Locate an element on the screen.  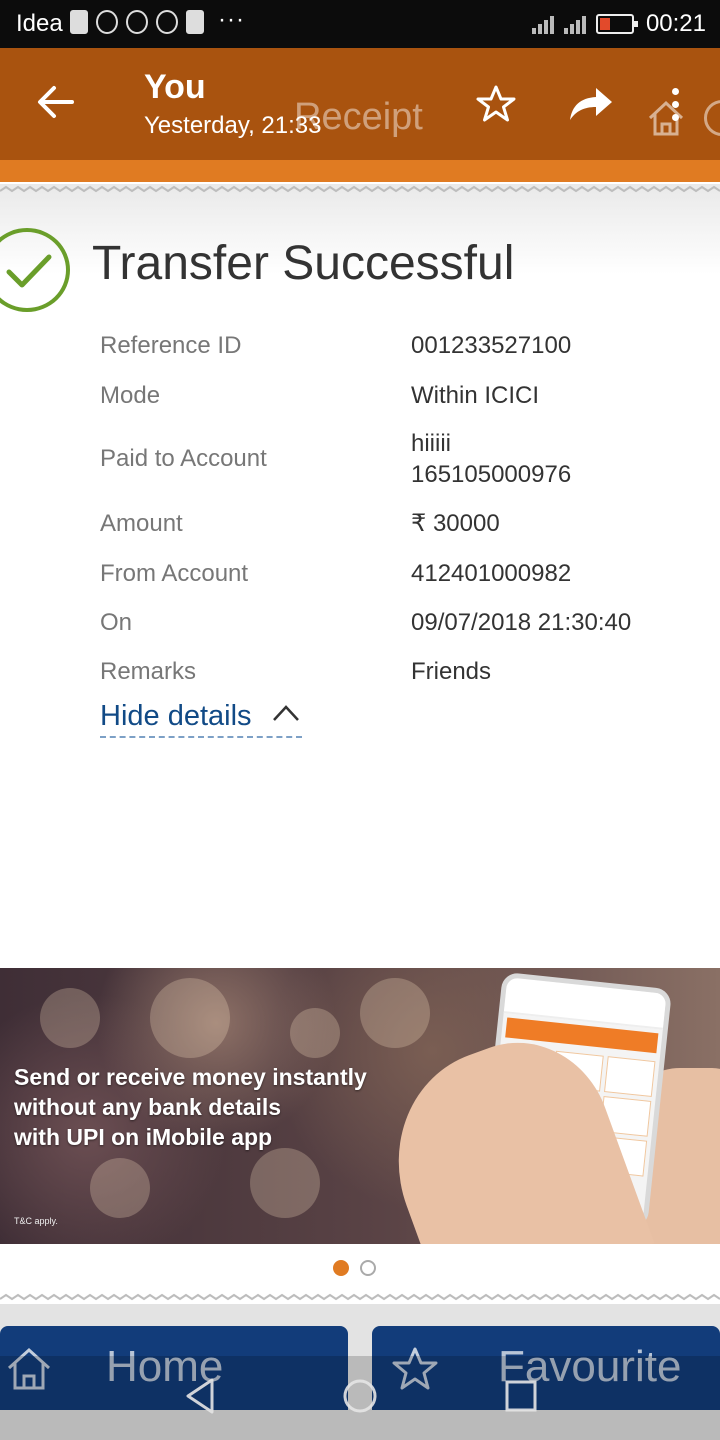
carrier-name: Idea is located at coordinates (39, 23).